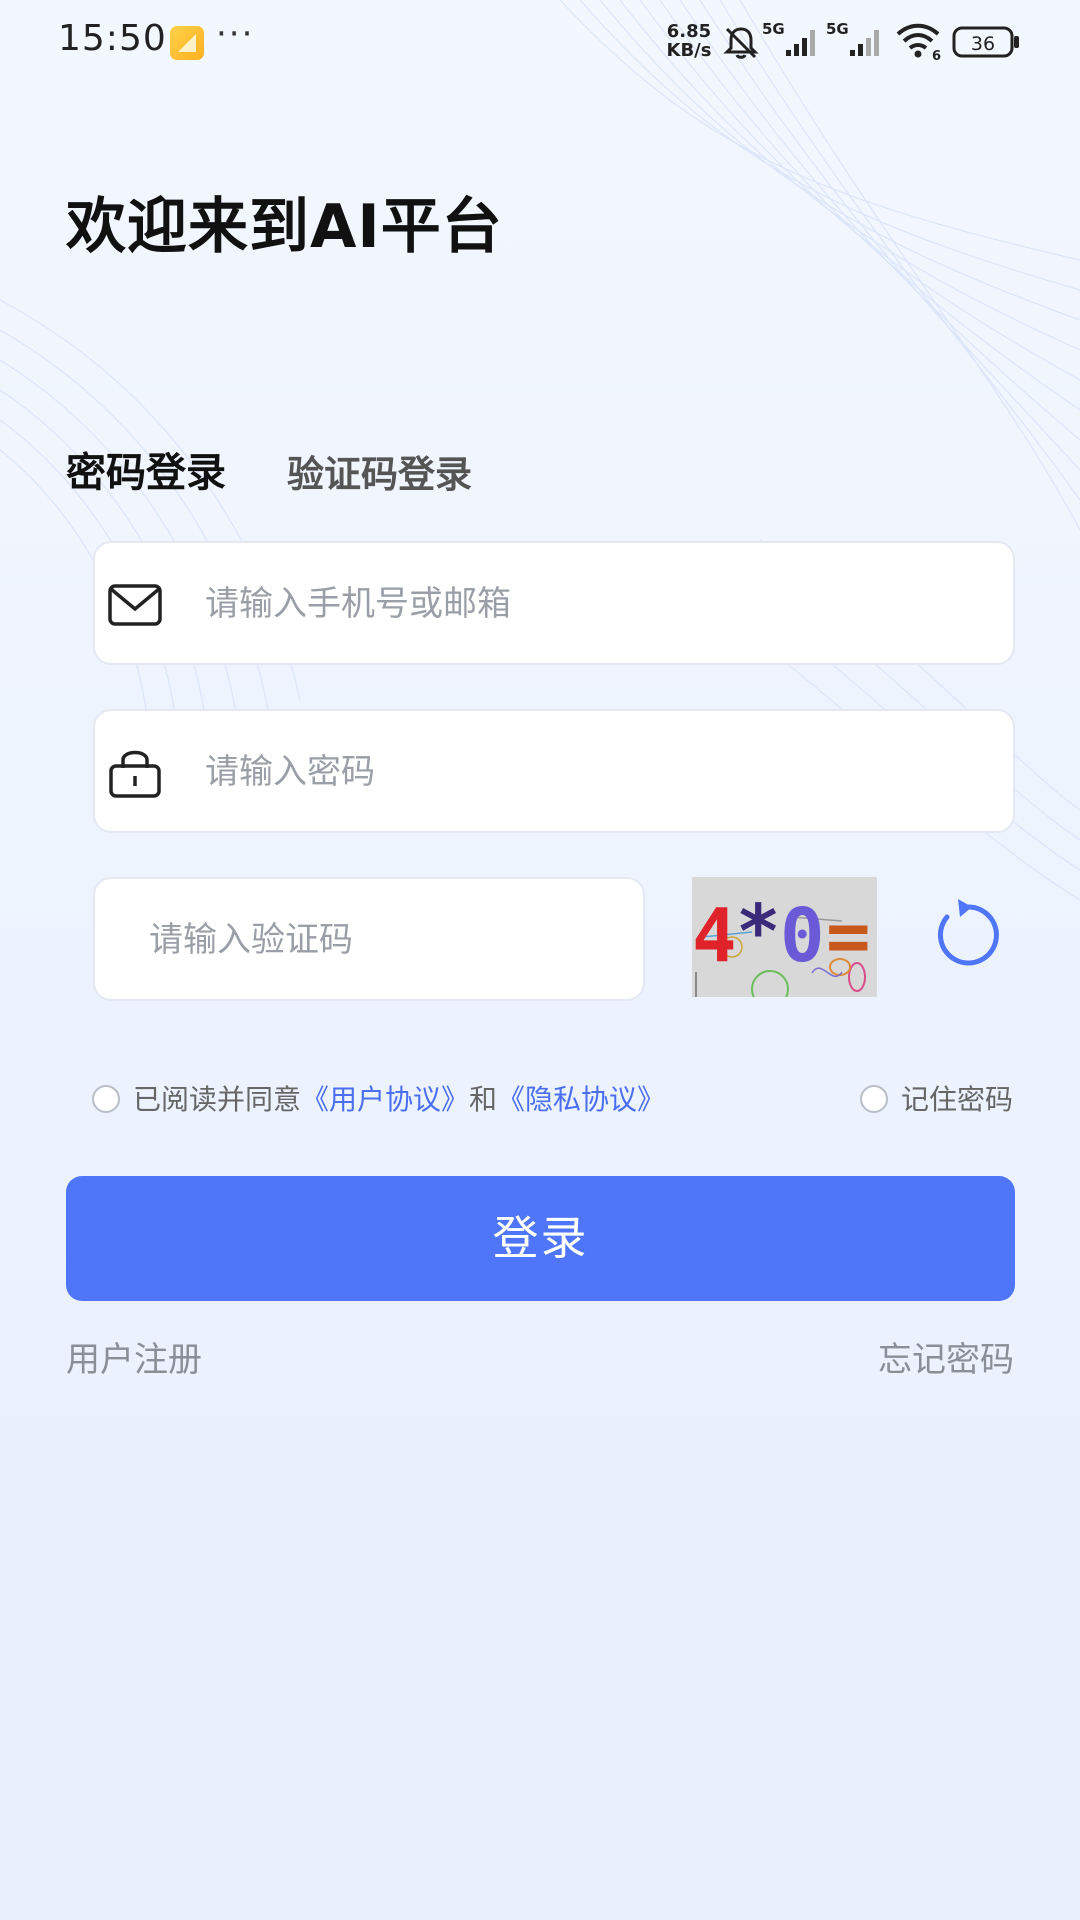 The image size is (1080, 1920). I want to click on signal-5g-icon: 5G, so click(788, 38).